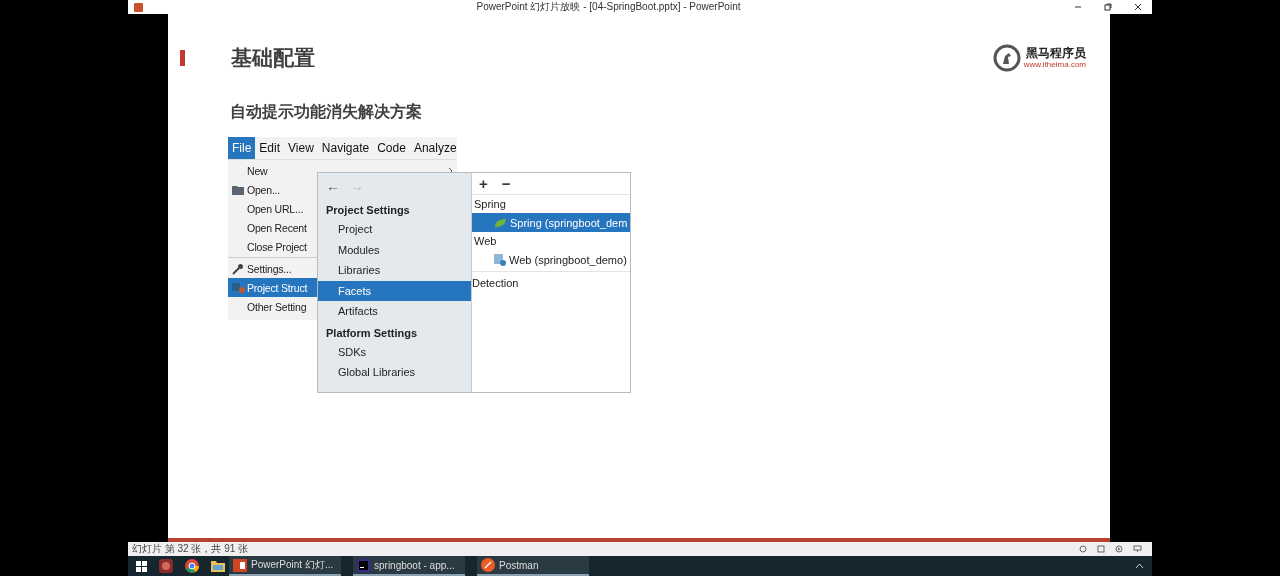  I want to click on logo-url: www.itheima.com, so click(1054, 65).